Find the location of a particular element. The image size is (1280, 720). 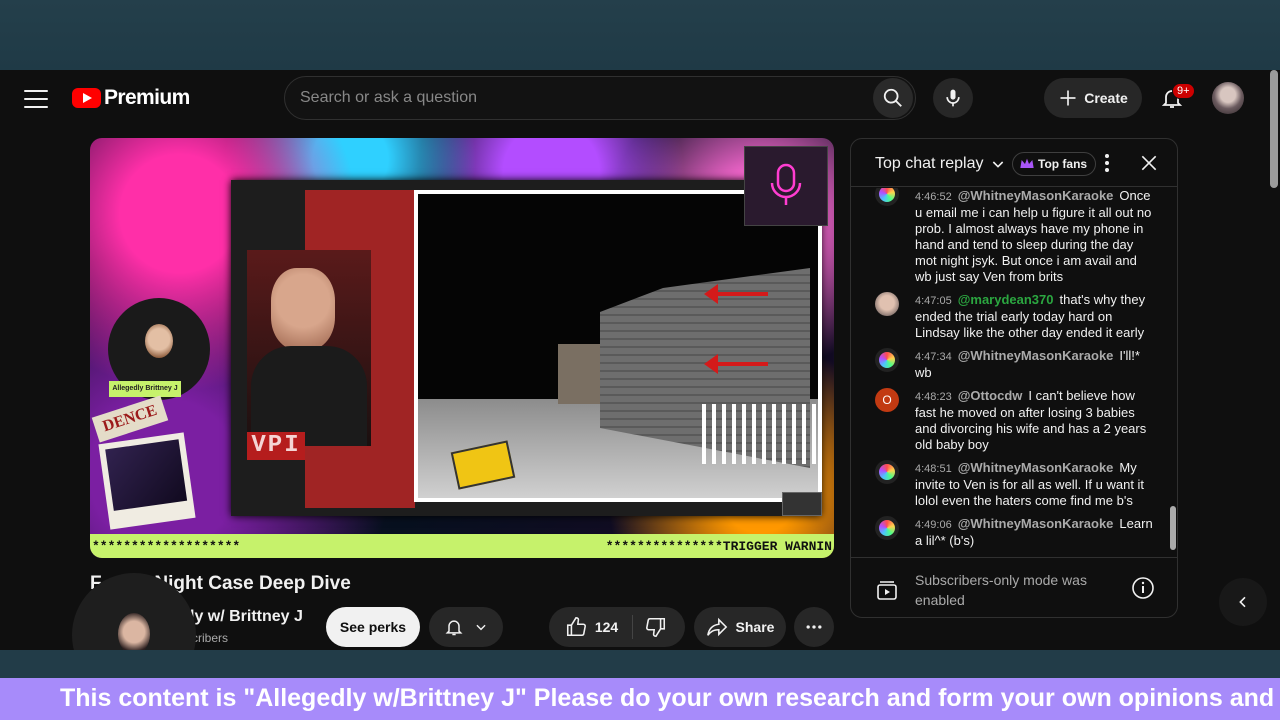

chat-mode-label: Top chat replay is located at coordinates (929, 163).